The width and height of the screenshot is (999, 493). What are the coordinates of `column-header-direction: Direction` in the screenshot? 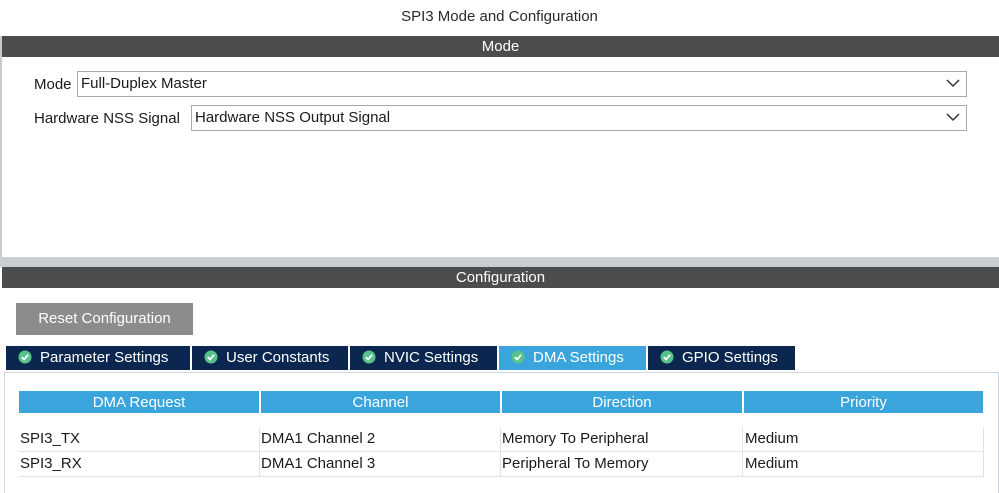 It's located at (622, 402).